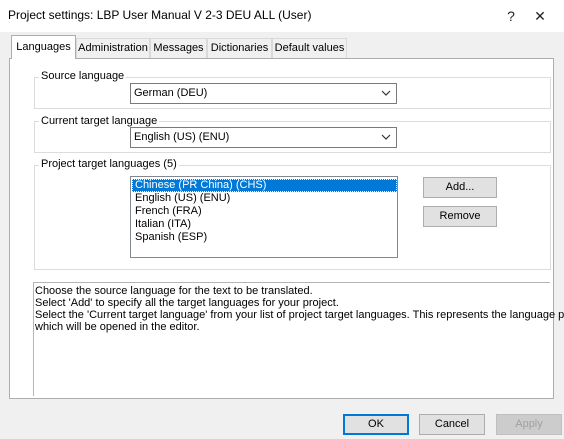  Describe the element at coordinates (452, 424) in the screenshot. I see `cancel-button: Cancel` at that location.